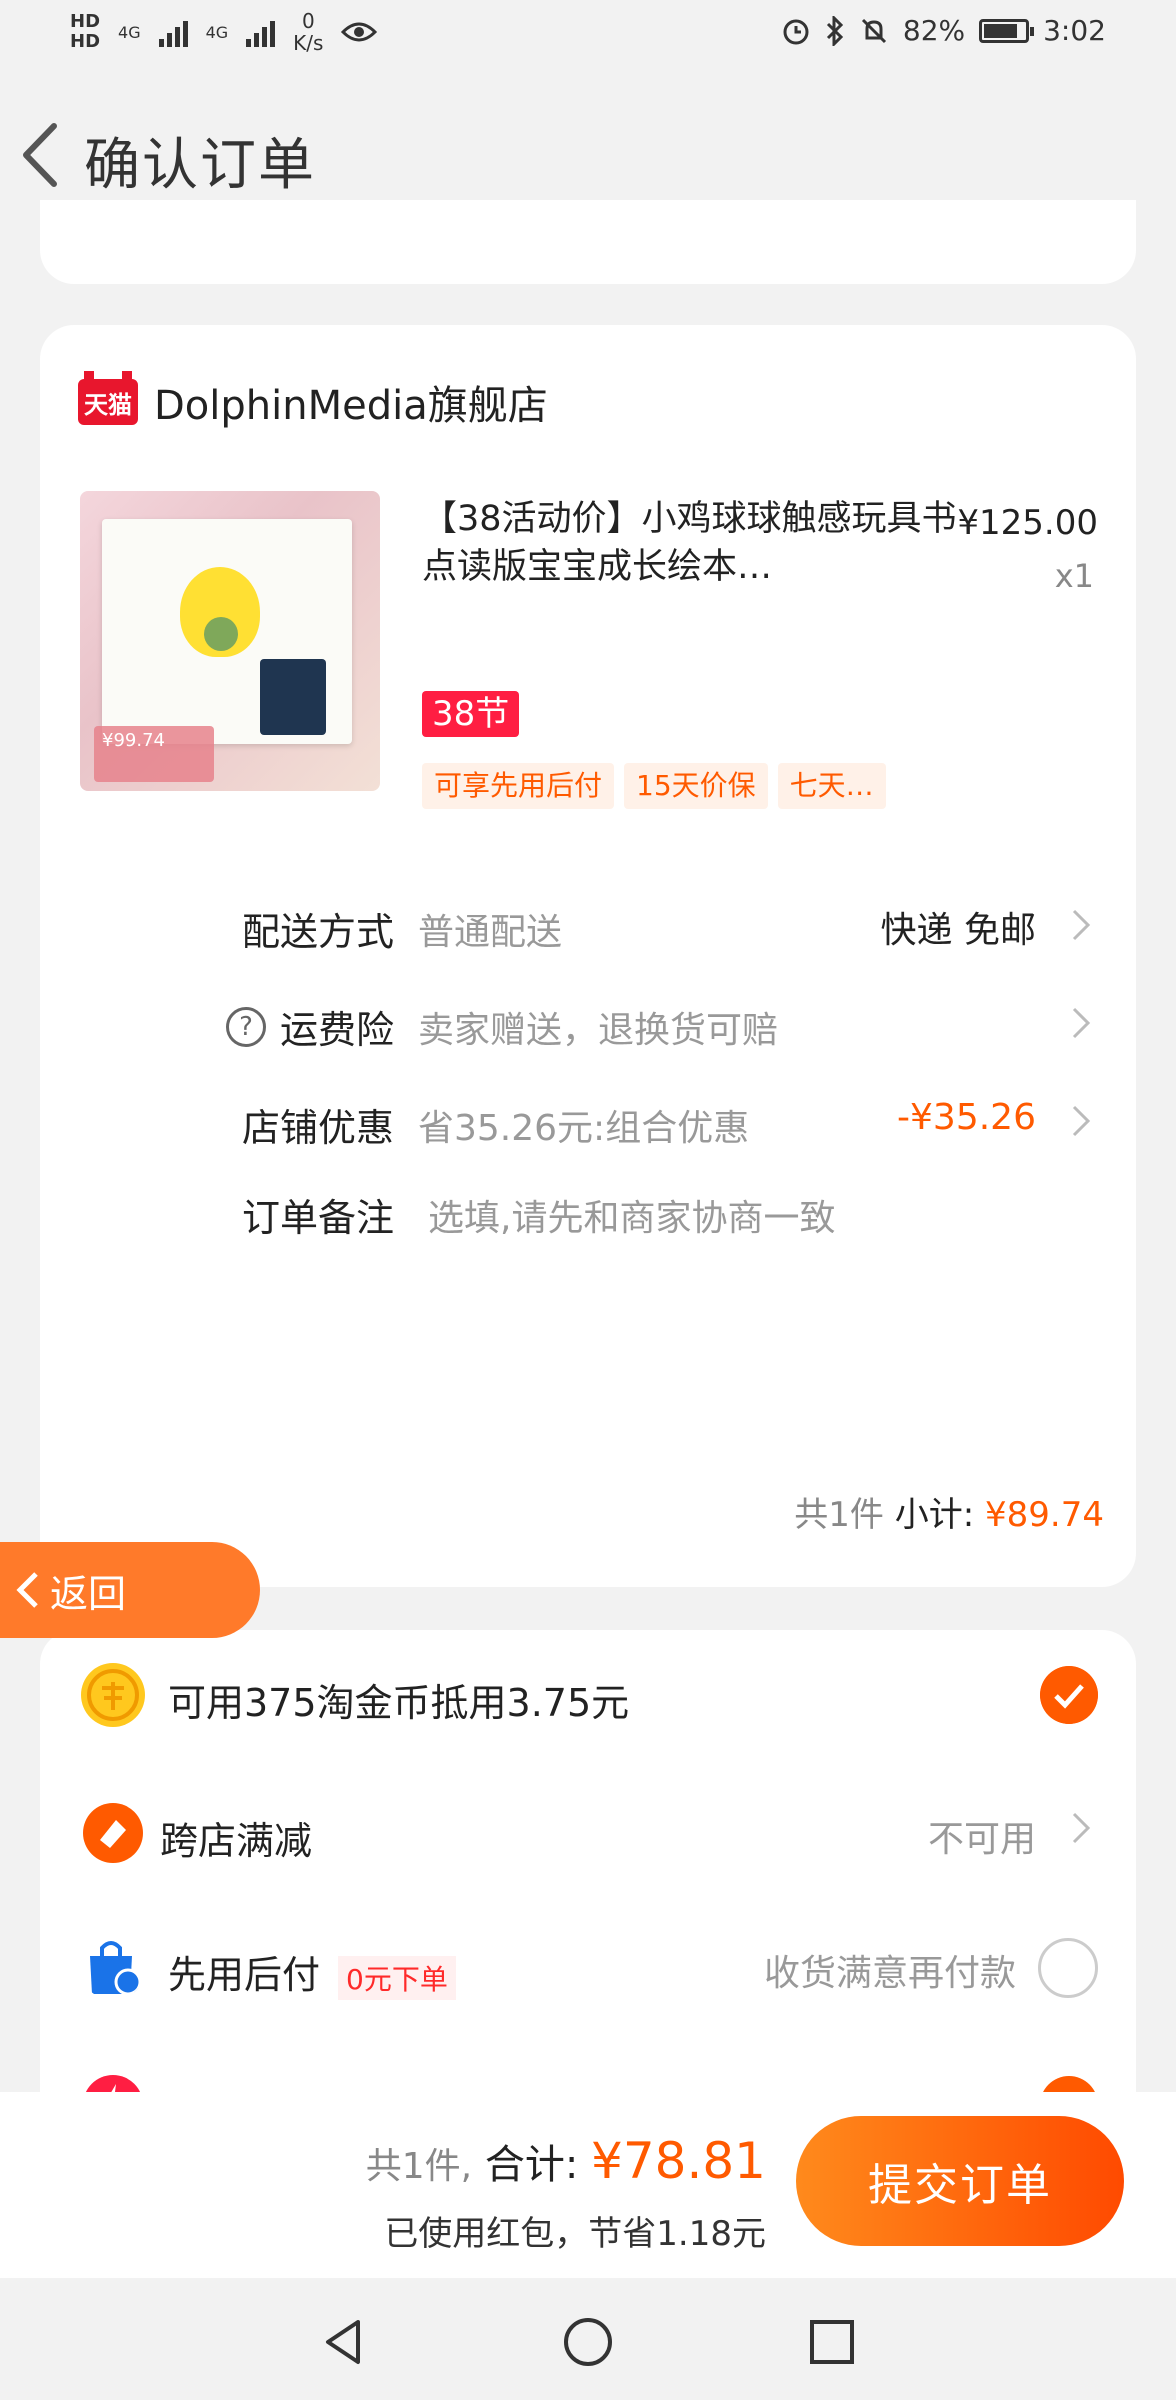 The height and width of the screenshot is (2400, 1176). What do you see at coordinates (200, 165) in the screenshot?
I see `page-title: 确认订单` at bounding box center [200, 165].